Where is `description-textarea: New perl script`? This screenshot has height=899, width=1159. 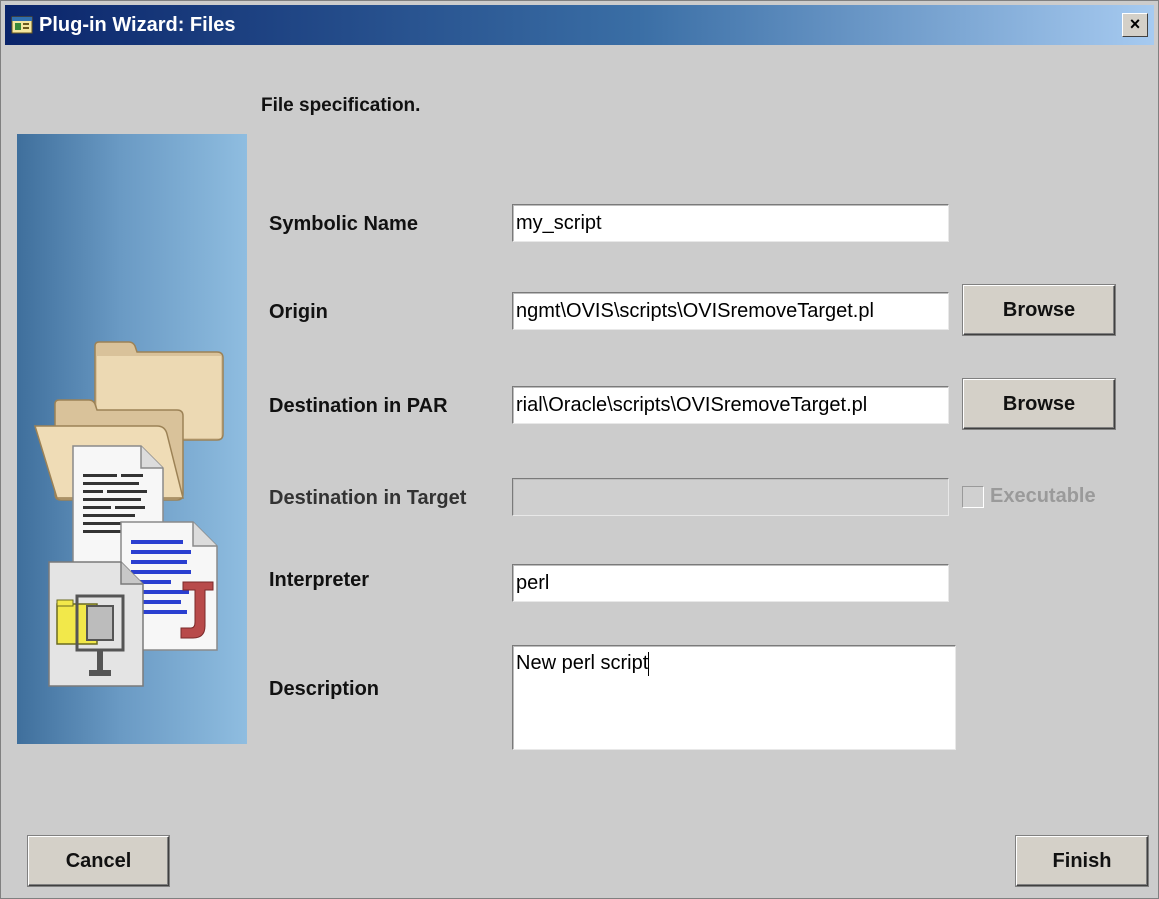 description-textarea: New perl script is located at coordinates (734, 697).